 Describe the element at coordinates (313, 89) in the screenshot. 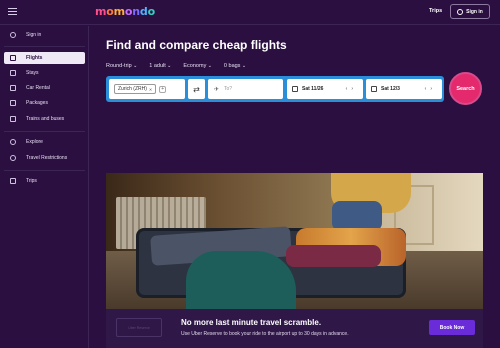

I see `depart-date-value: Sat 11/26` at that location.